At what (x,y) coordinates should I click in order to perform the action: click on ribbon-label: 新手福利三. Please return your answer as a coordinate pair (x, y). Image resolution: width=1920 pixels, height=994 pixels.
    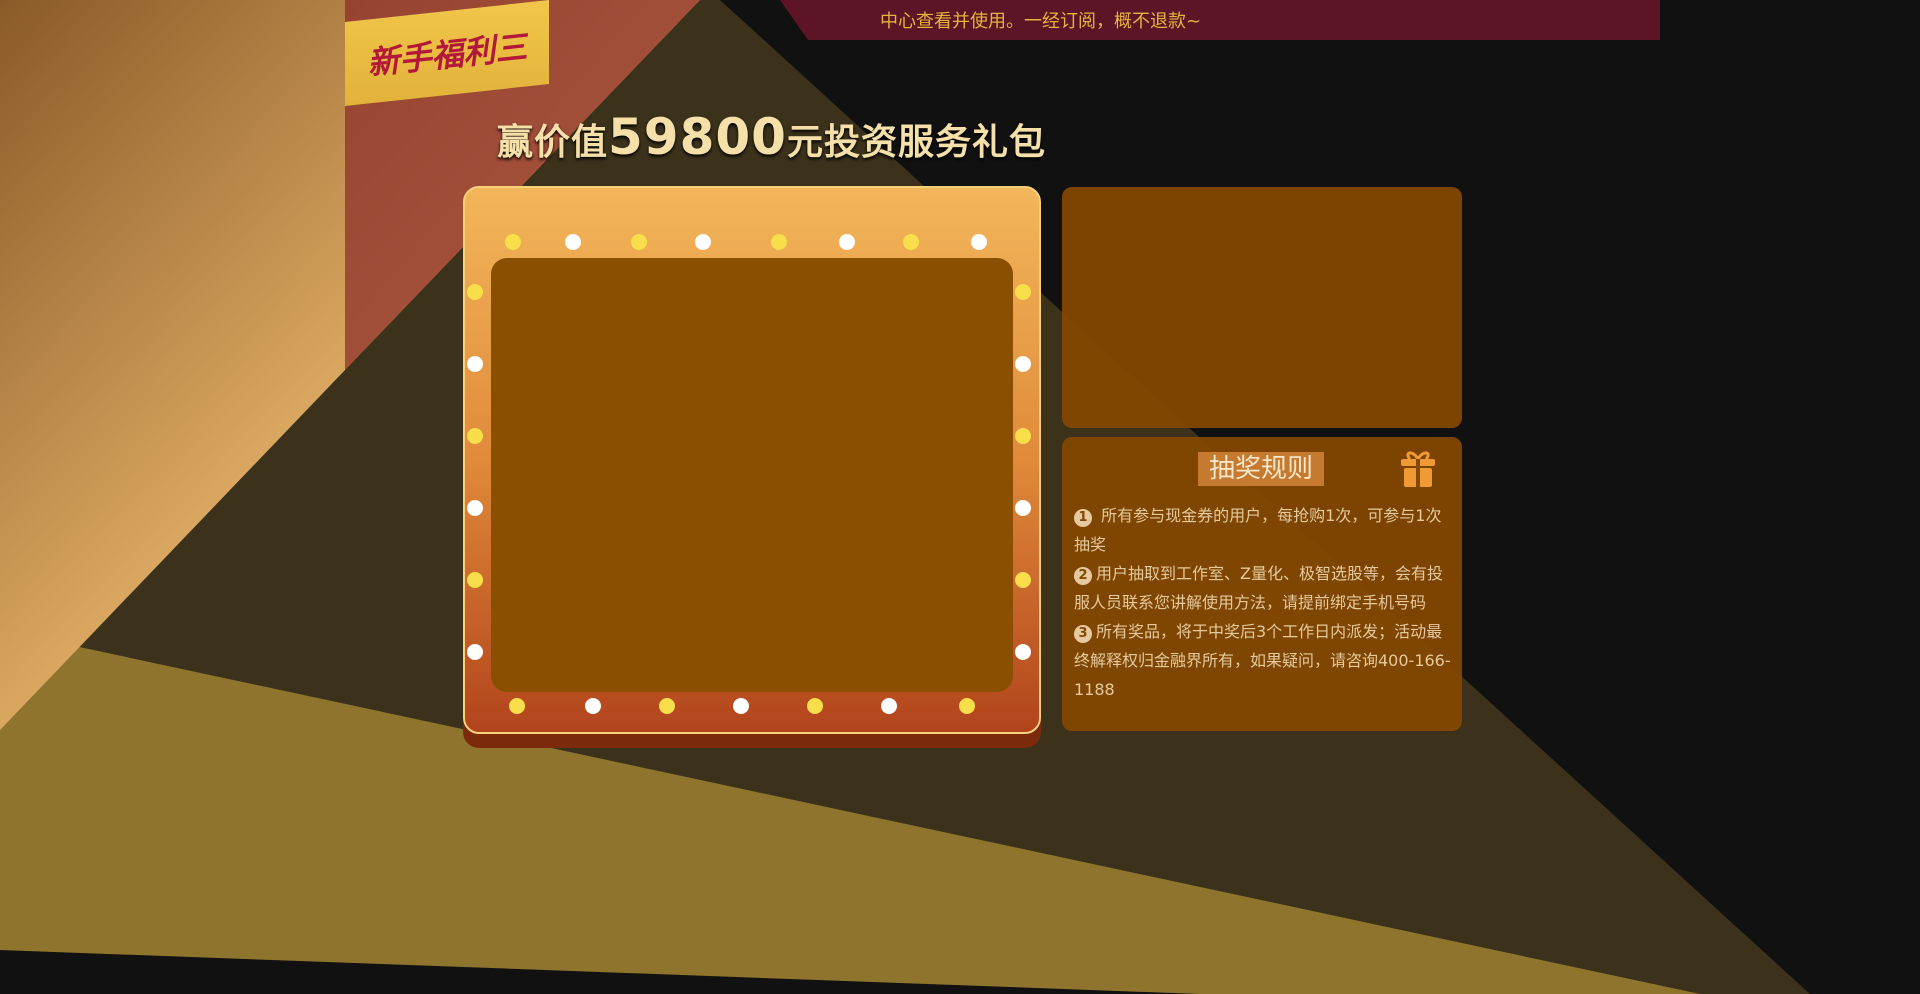
    Looking at the image, I should click on (447, 55).